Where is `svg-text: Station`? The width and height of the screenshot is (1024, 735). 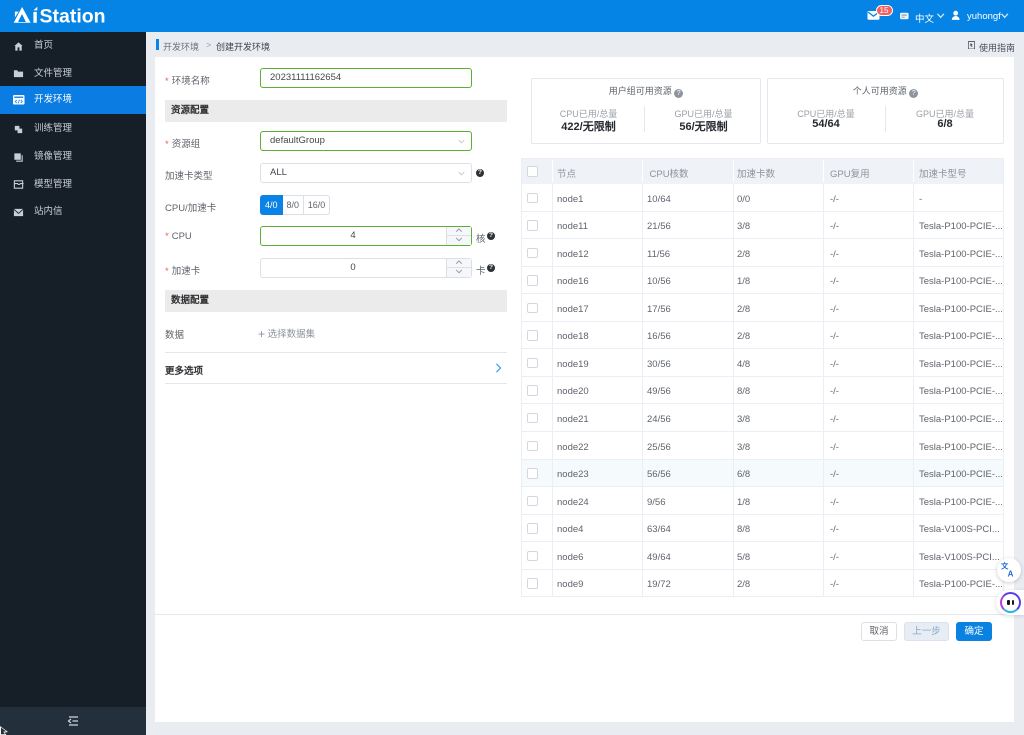 svg-text: Station is located at coordinates (73, 17).